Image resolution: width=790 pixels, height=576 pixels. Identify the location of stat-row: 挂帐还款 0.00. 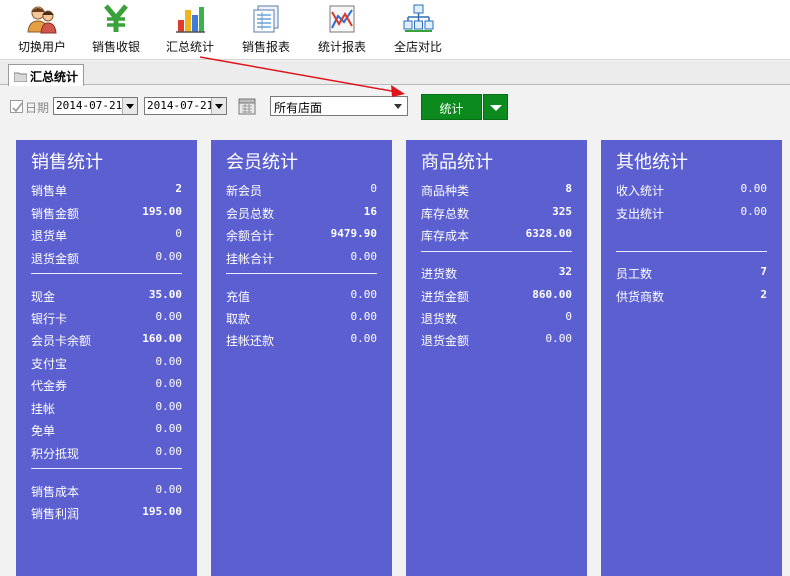
(301, 341).